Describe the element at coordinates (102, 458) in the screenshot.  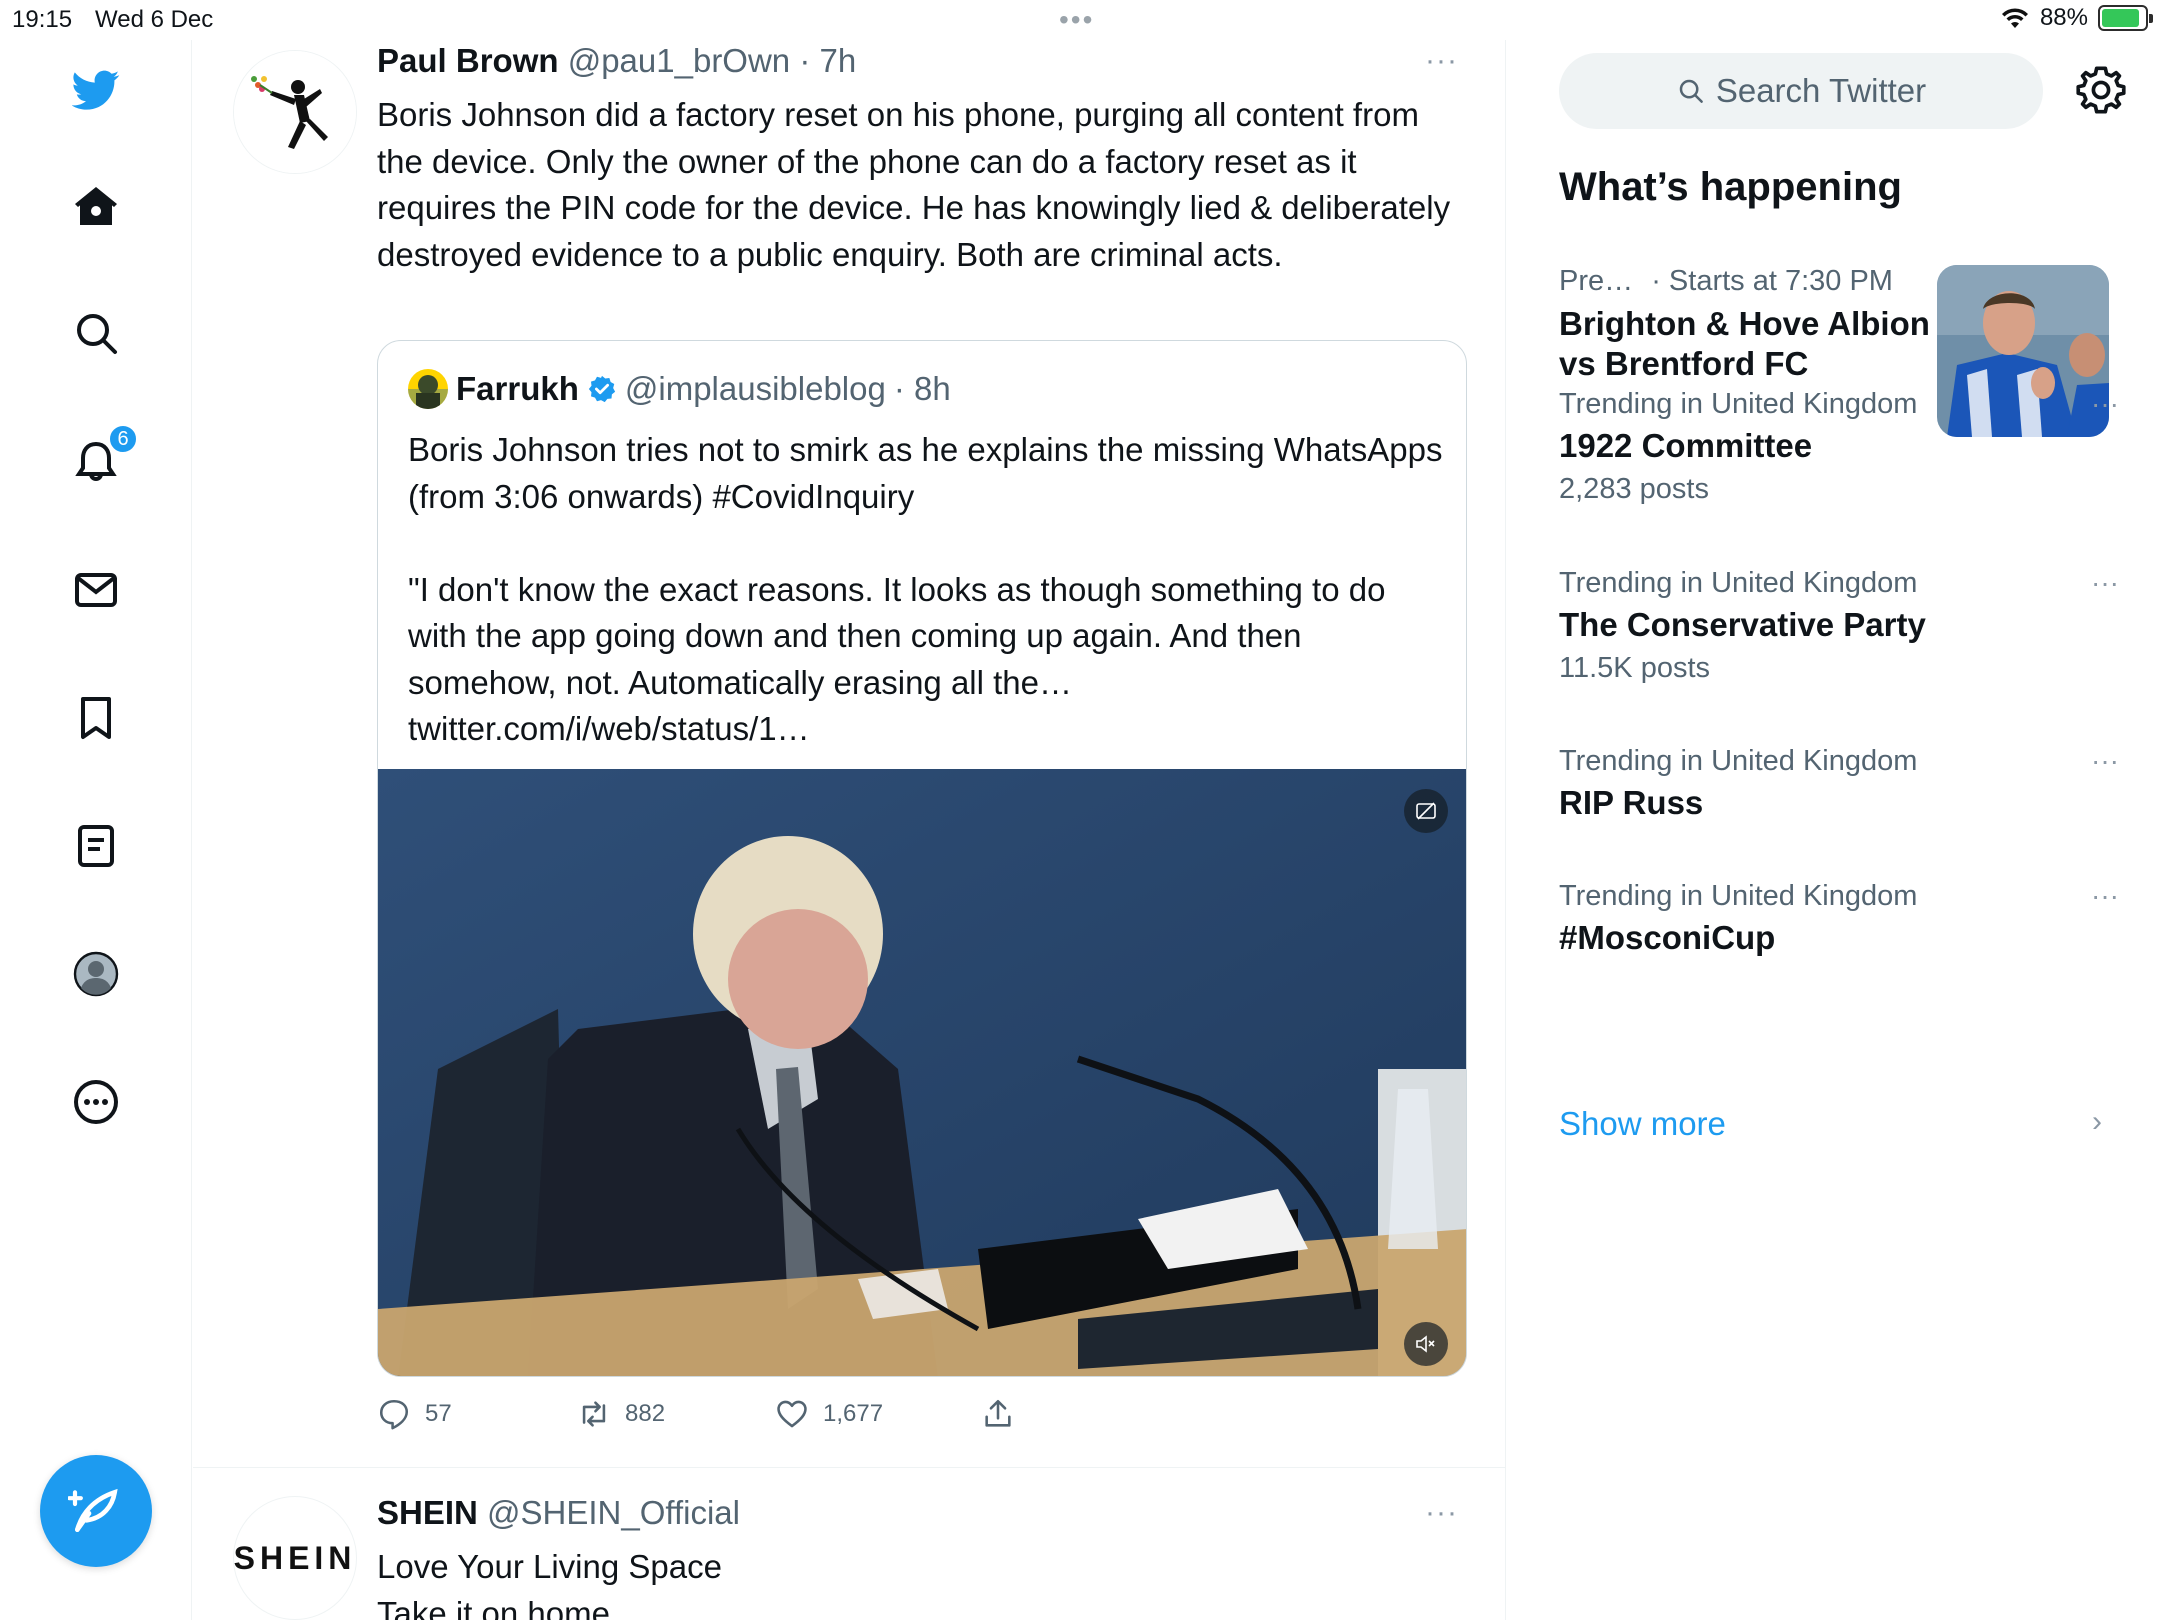
I see `notifications-icon: 6` at that location.